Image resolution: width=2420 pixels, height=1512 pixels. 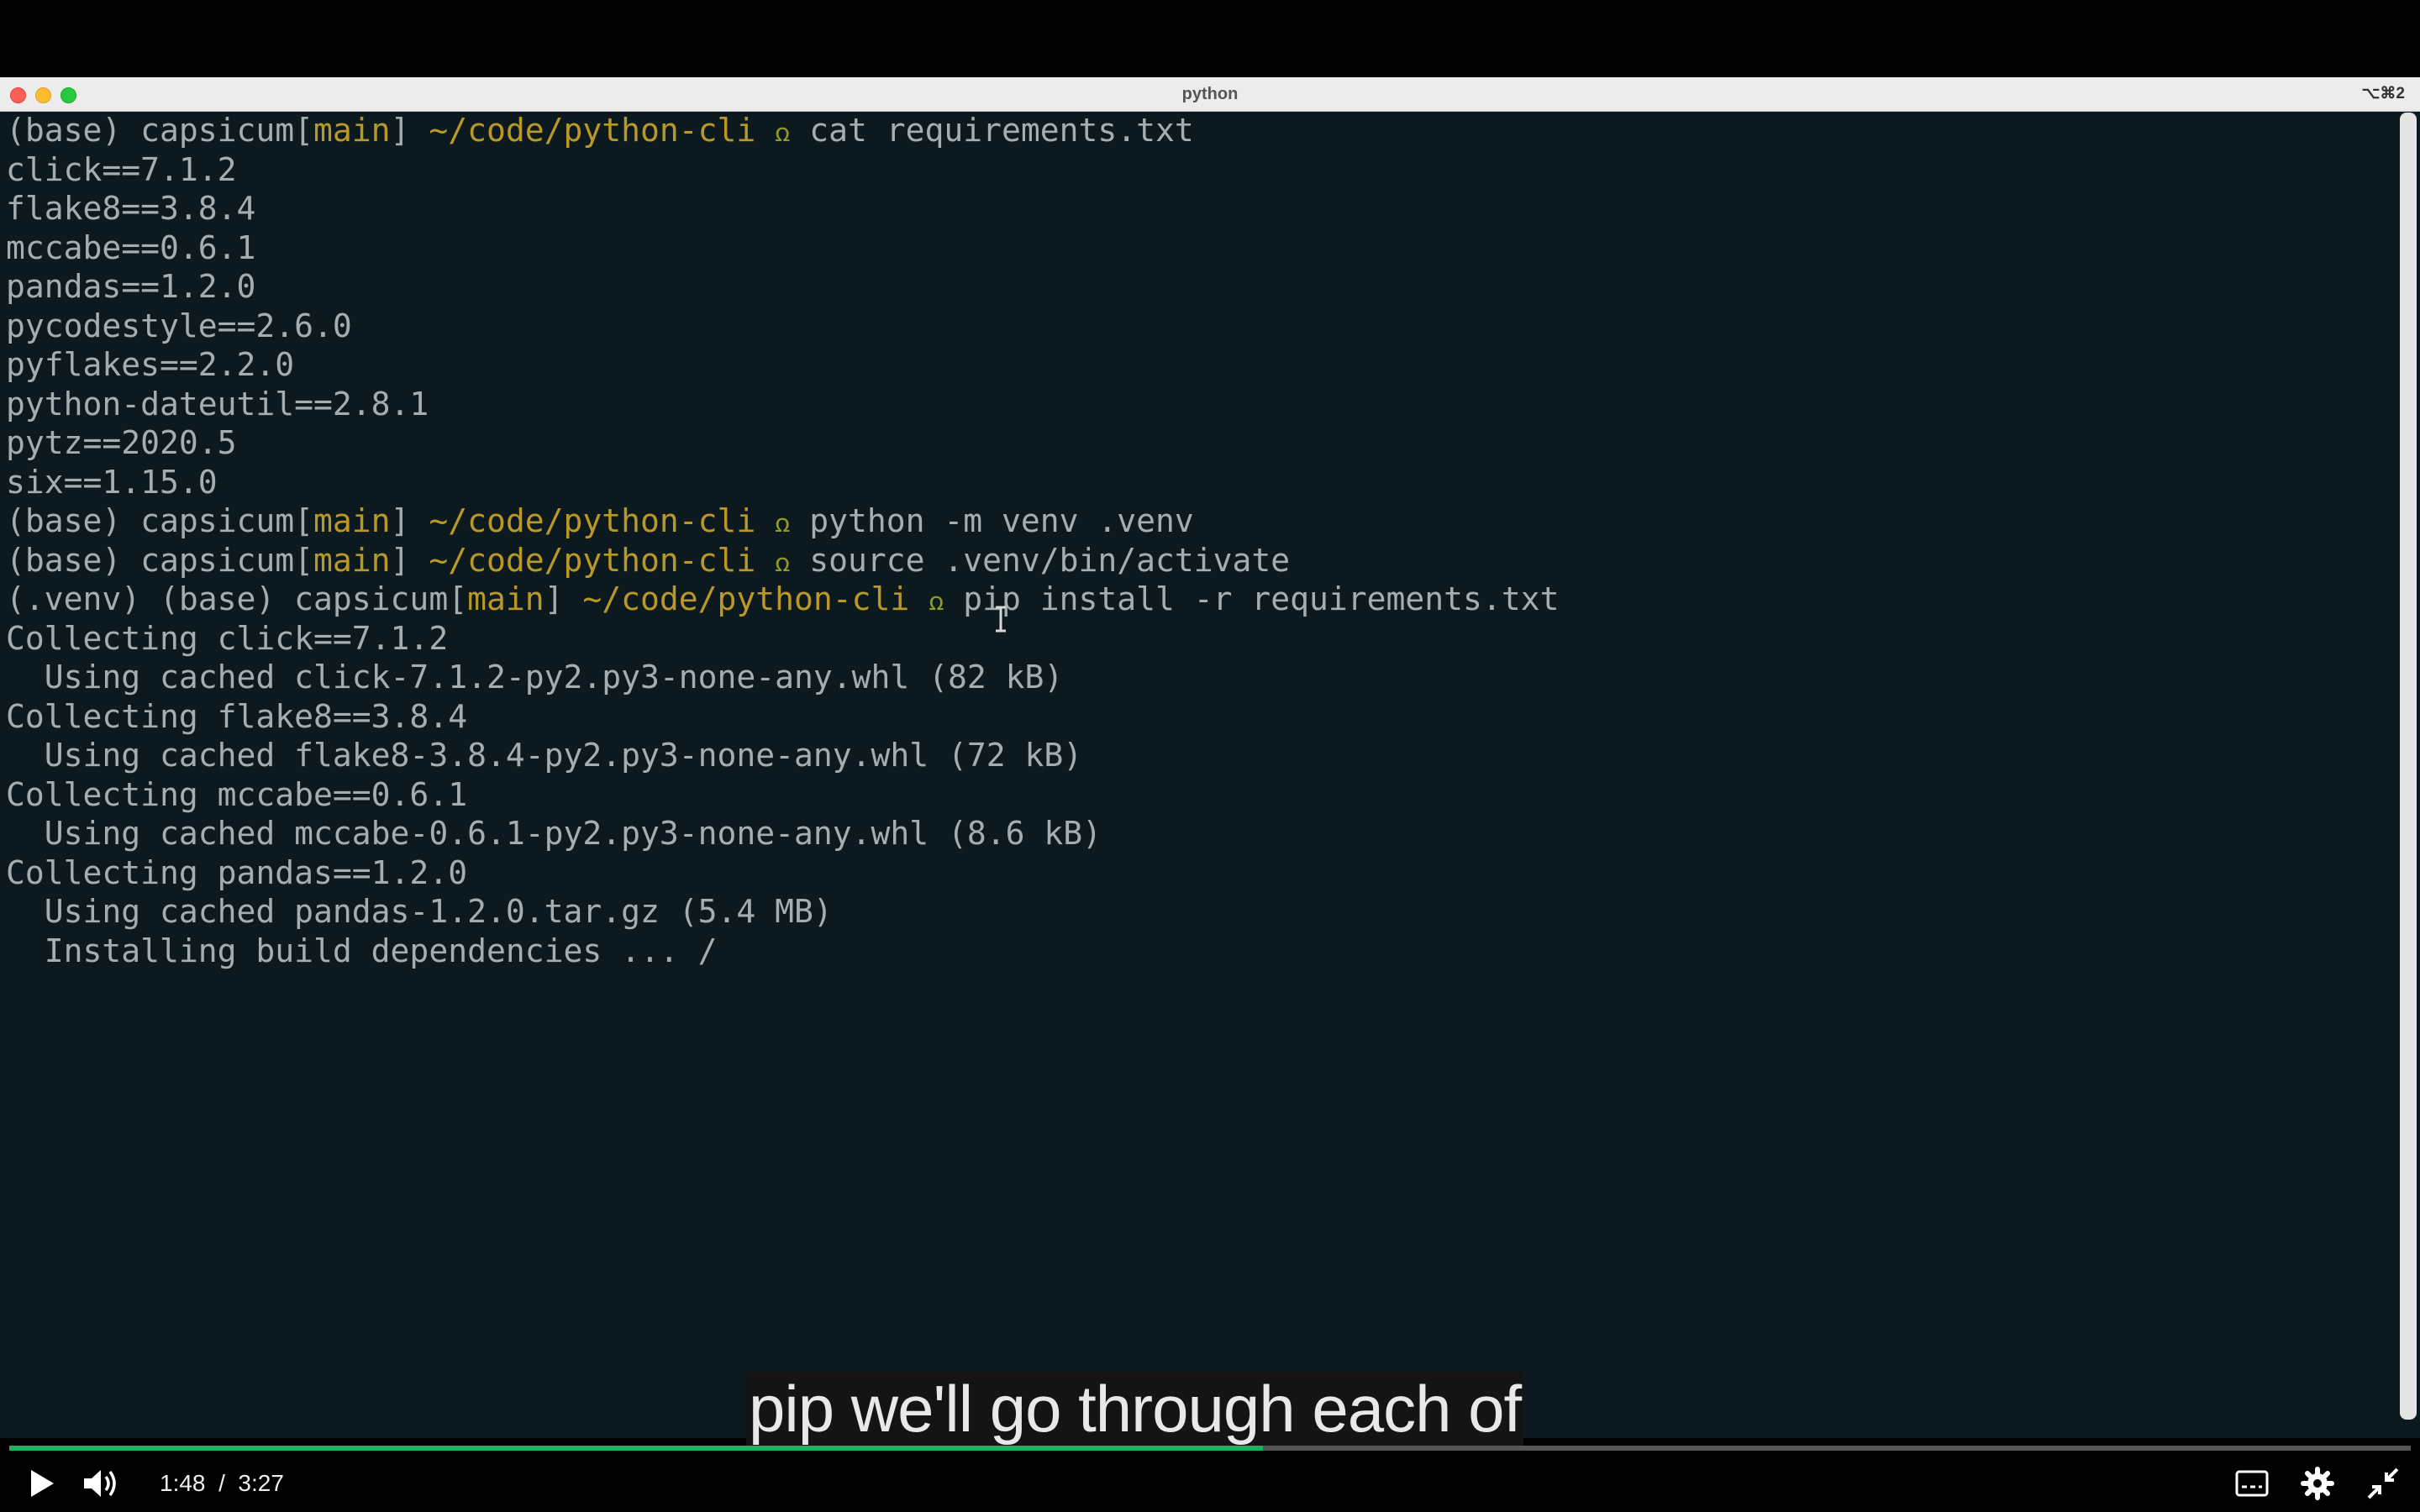 What do you see at coordinates (237, 716) in the screenshot?
I see `output-line: Collecting flake8==3.8.4` at bounding box center [237, 716].